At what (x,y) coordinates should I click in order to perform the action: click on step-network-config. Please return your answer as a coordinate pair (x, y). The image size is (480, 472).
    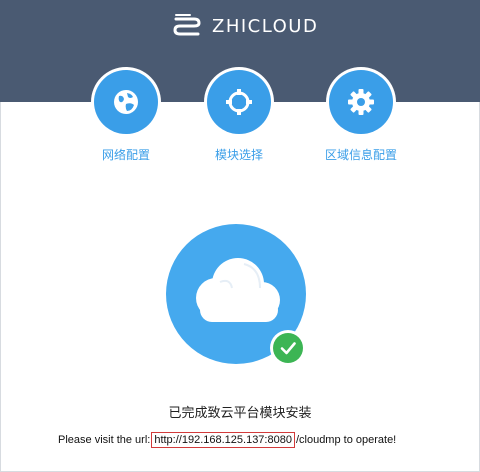
    Looking at the image, I should click on (126, 102).